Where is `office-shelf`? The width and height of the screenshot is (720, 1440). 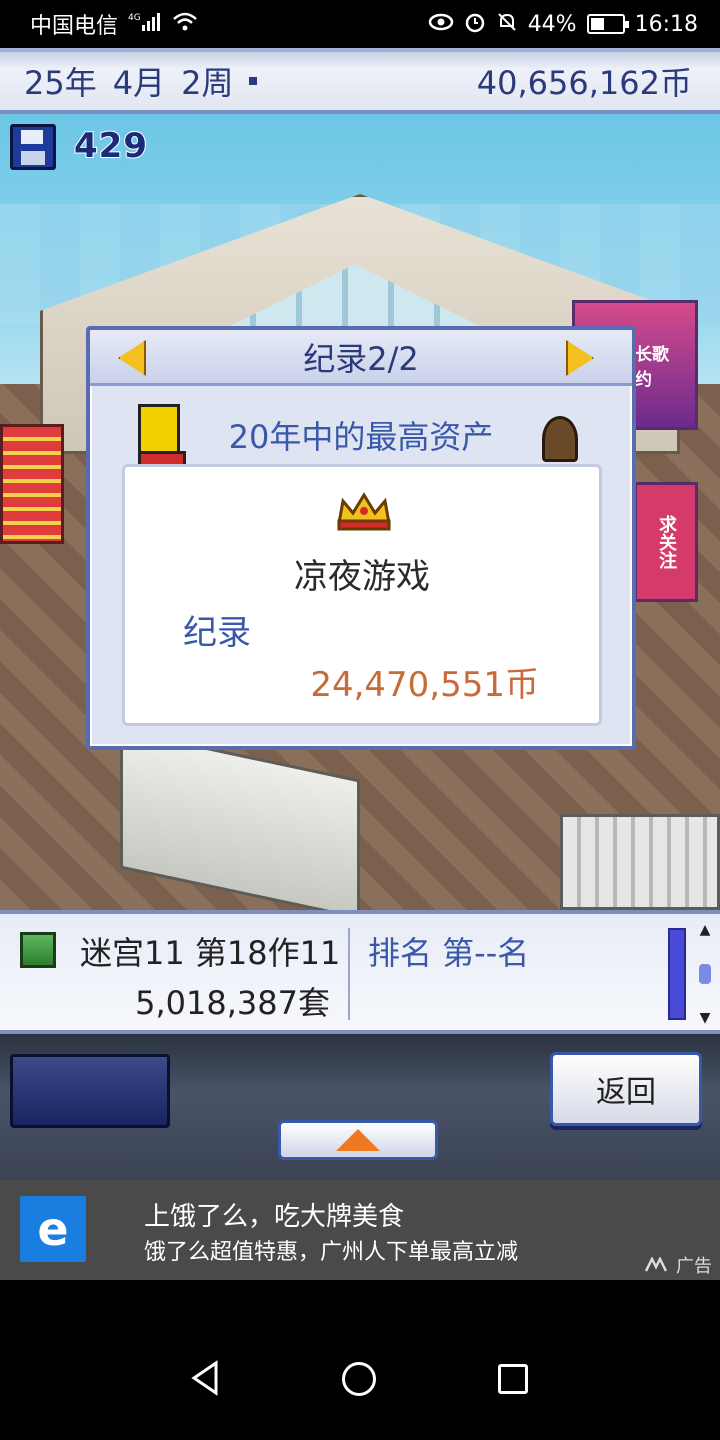
office-shelf is located at coordinates (640, 862).